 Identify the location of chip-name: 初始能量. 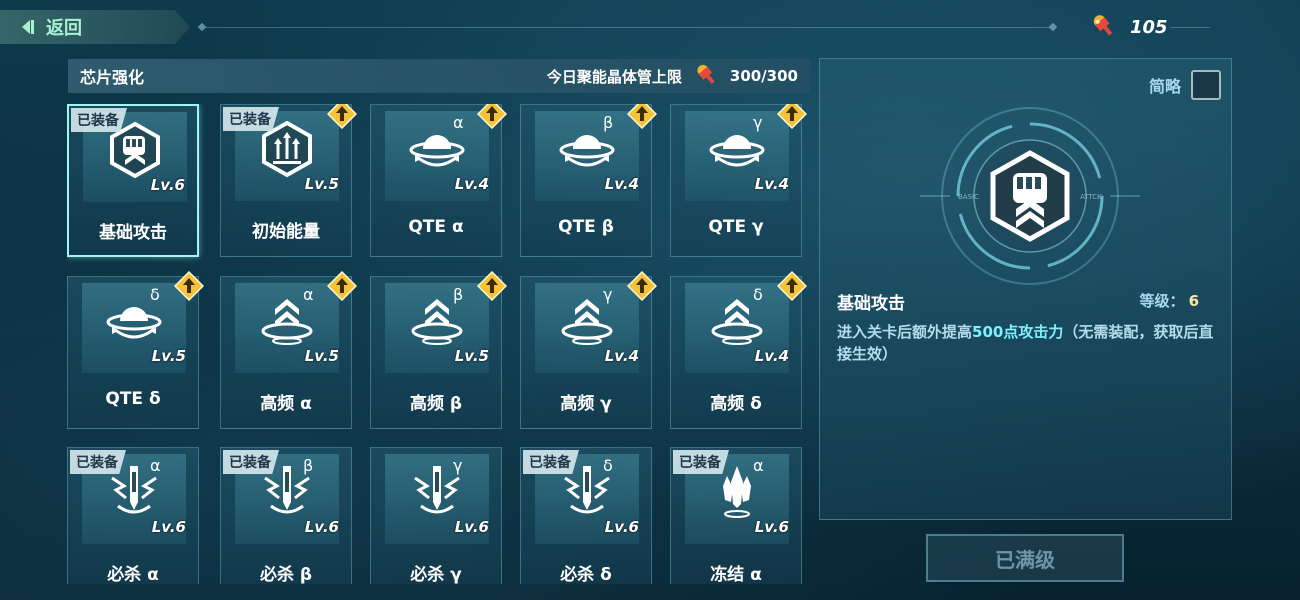
(286, 232).